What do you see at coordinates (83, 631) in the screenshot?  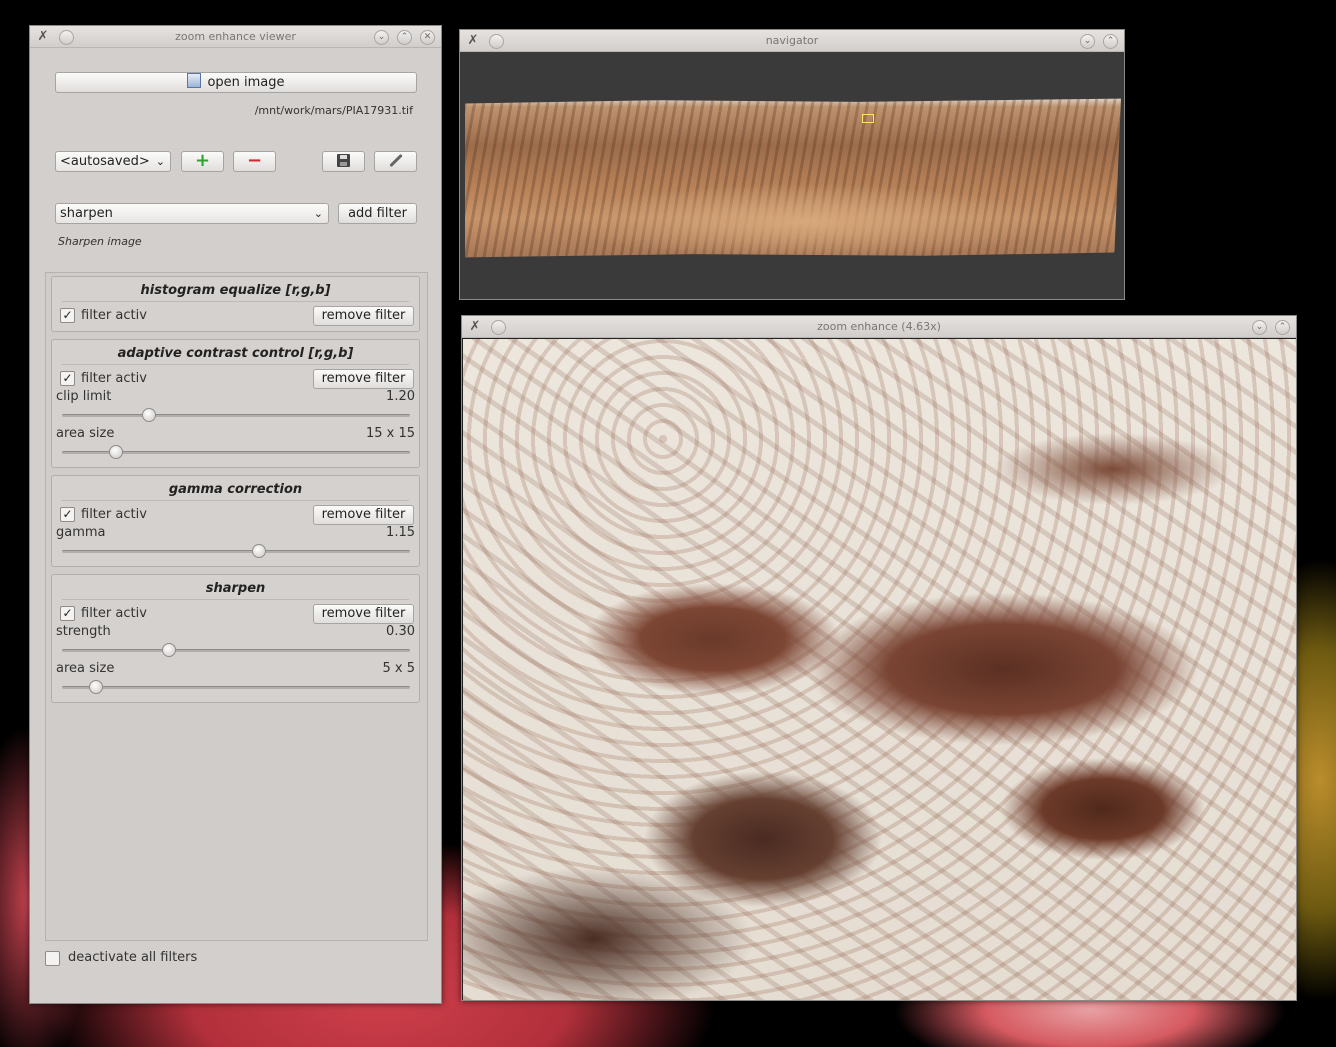 I see `param-label-strength: strength` at bounding box center [83, 631].